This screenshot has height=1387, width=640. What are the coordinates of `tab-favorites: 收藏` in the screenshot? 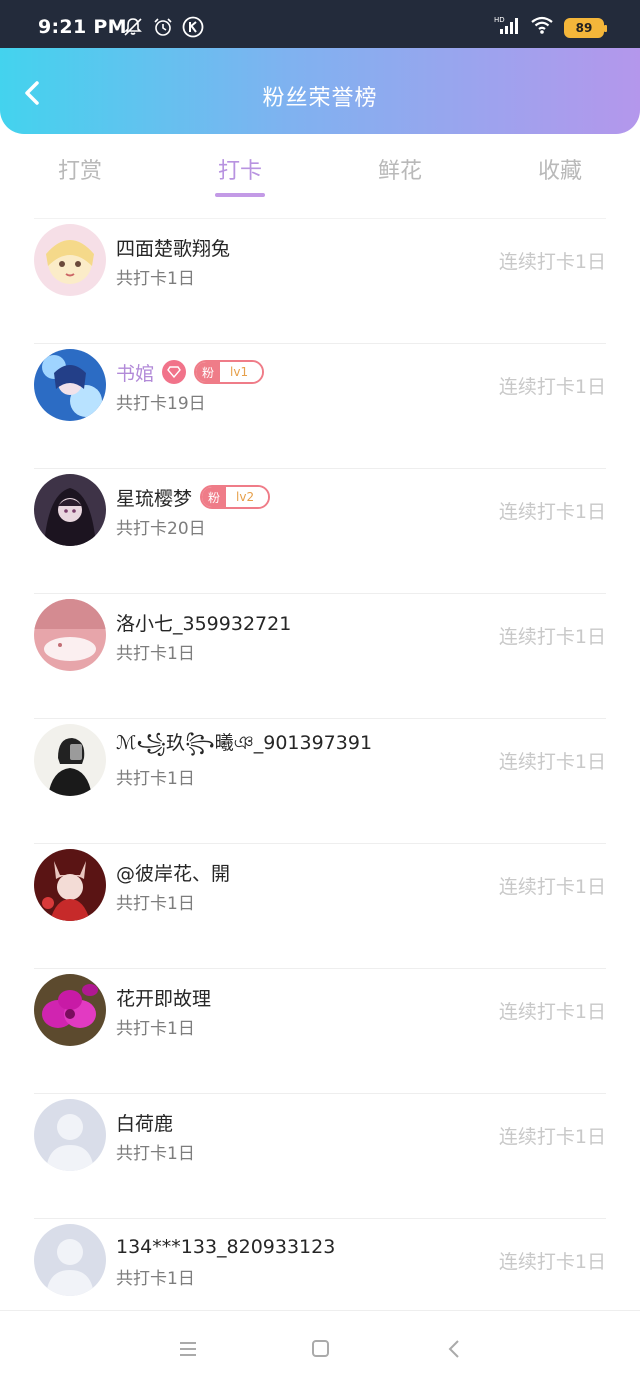 It's located at (560, 174).